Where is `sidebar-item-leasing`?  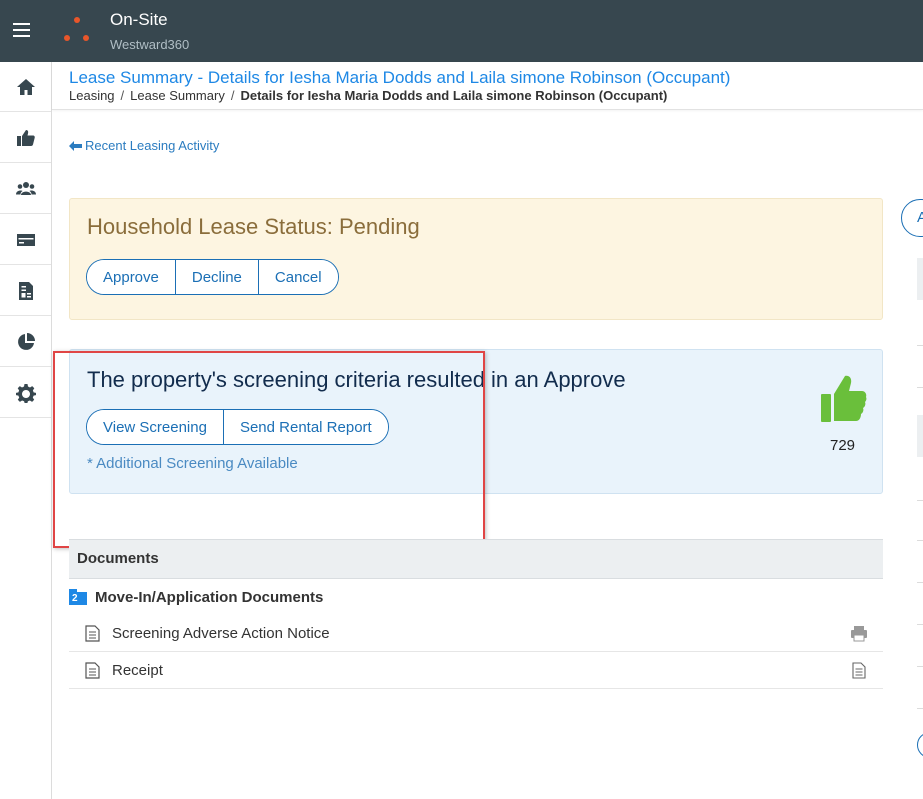 sidebar-item-leasing is located at coordinates (25, 138).